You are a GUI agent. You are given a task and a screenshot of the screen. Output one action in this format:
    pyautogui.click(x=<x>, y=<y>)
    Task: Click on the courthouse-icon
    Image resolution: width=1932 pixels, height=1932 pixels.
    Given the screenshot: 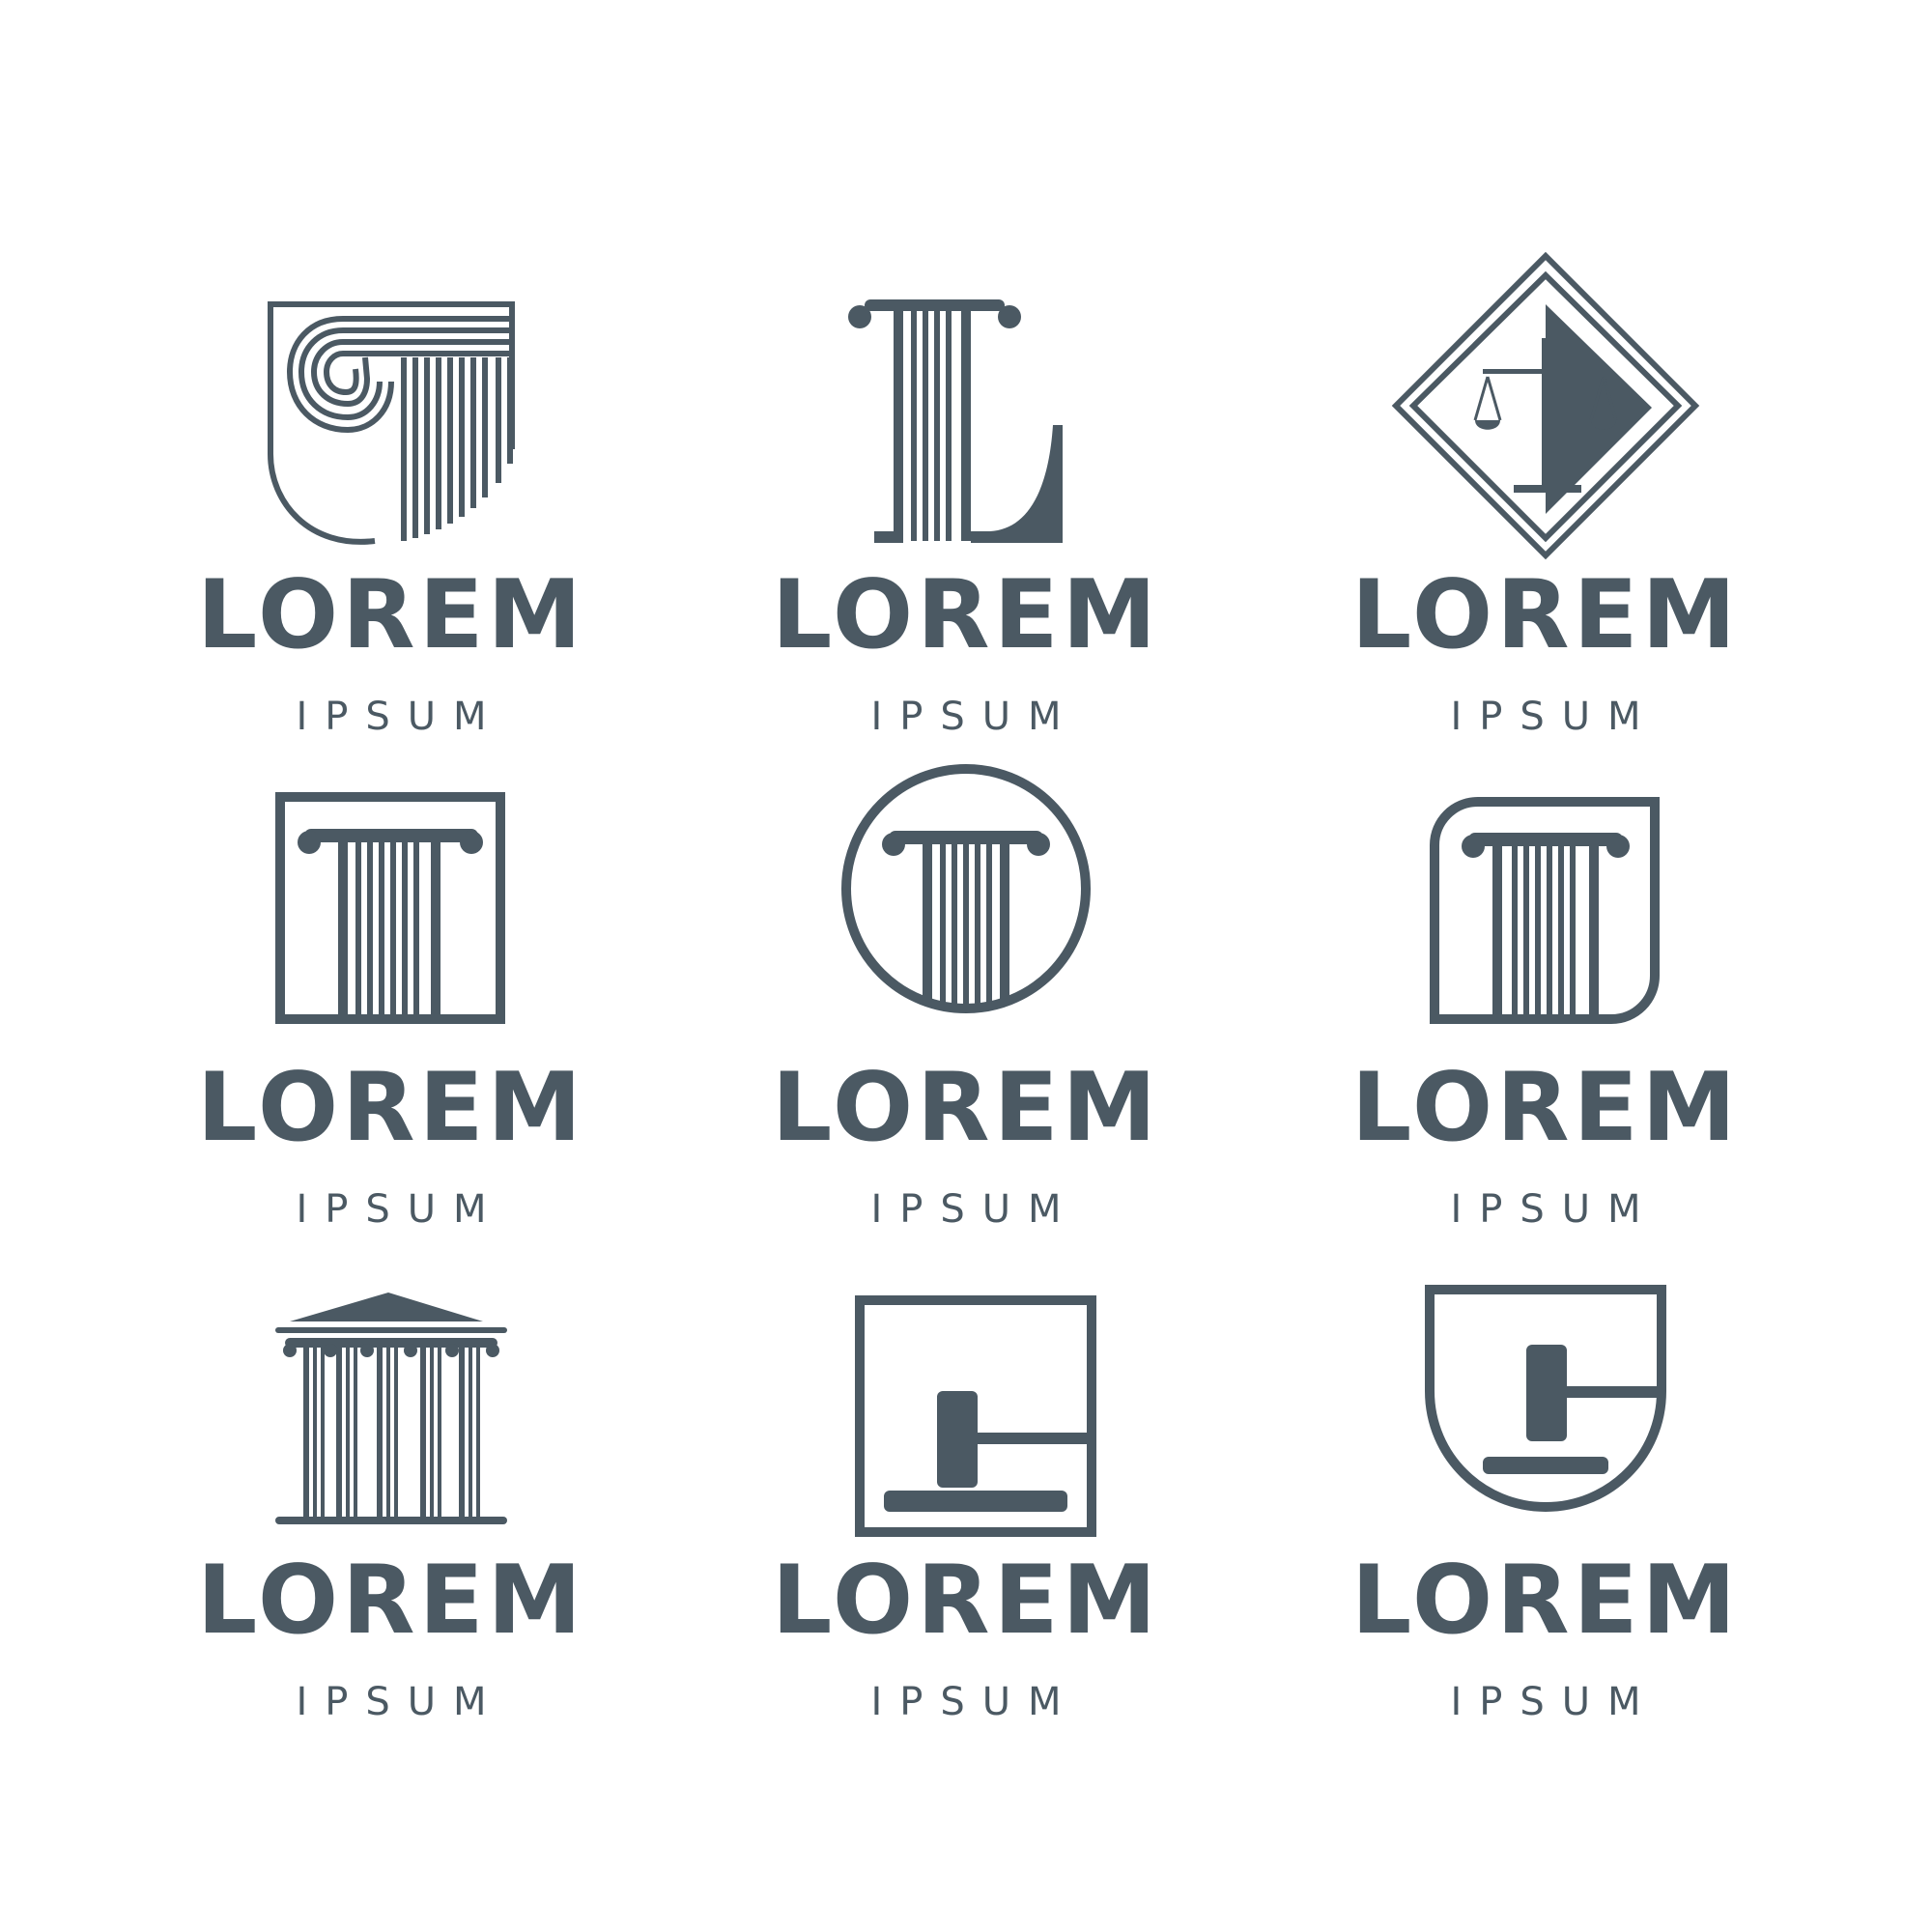 What is the action you would take?
    pyautogui.click(x=391, y=1408)
    